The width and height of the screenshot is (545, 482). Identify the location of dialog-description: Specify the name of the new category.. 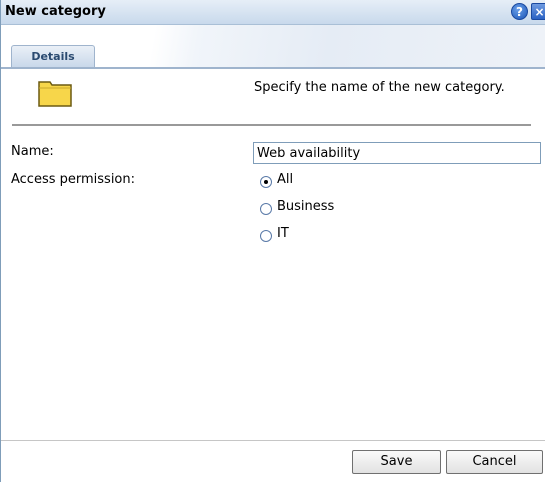
(379, 87).